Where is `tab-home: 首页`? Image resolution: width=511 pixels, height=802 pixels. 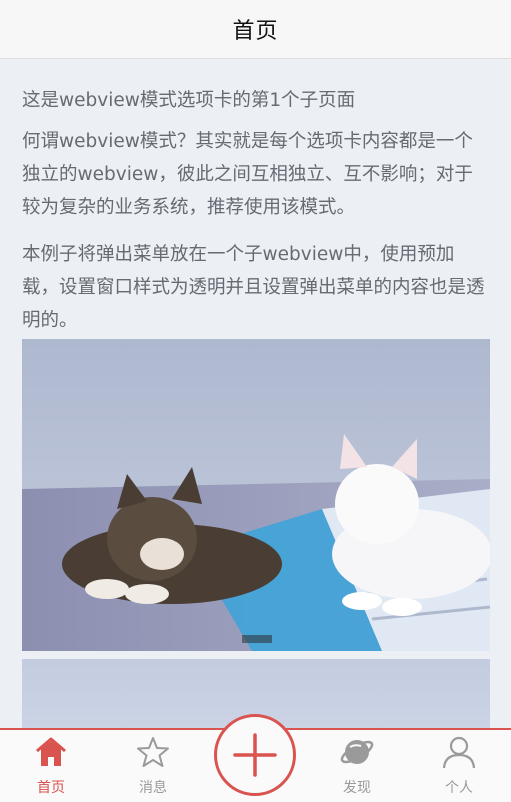 tab-home: 首页 is located at coordinates (51, 766).